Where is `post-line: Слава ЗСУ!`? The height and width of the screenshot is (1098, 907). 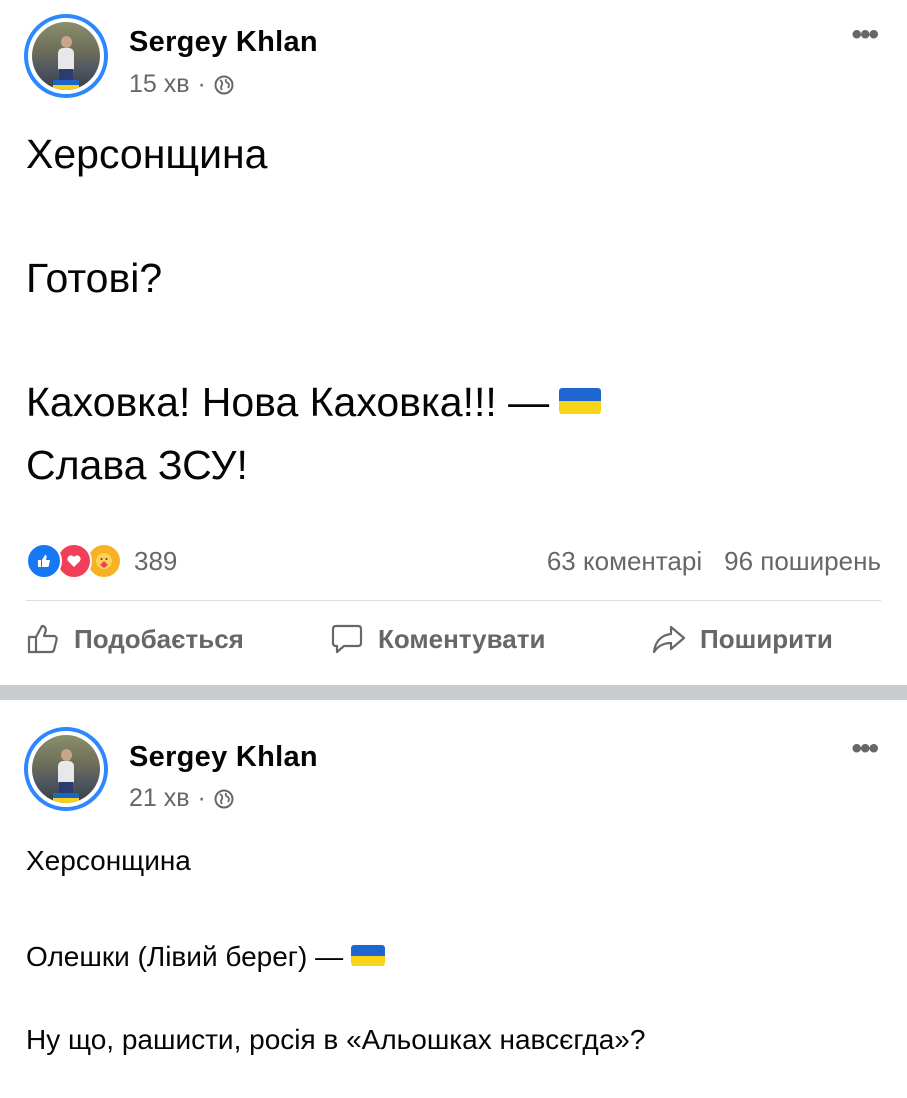
post-line: Слава ЗСУ! is located at coordinates (137, 465).